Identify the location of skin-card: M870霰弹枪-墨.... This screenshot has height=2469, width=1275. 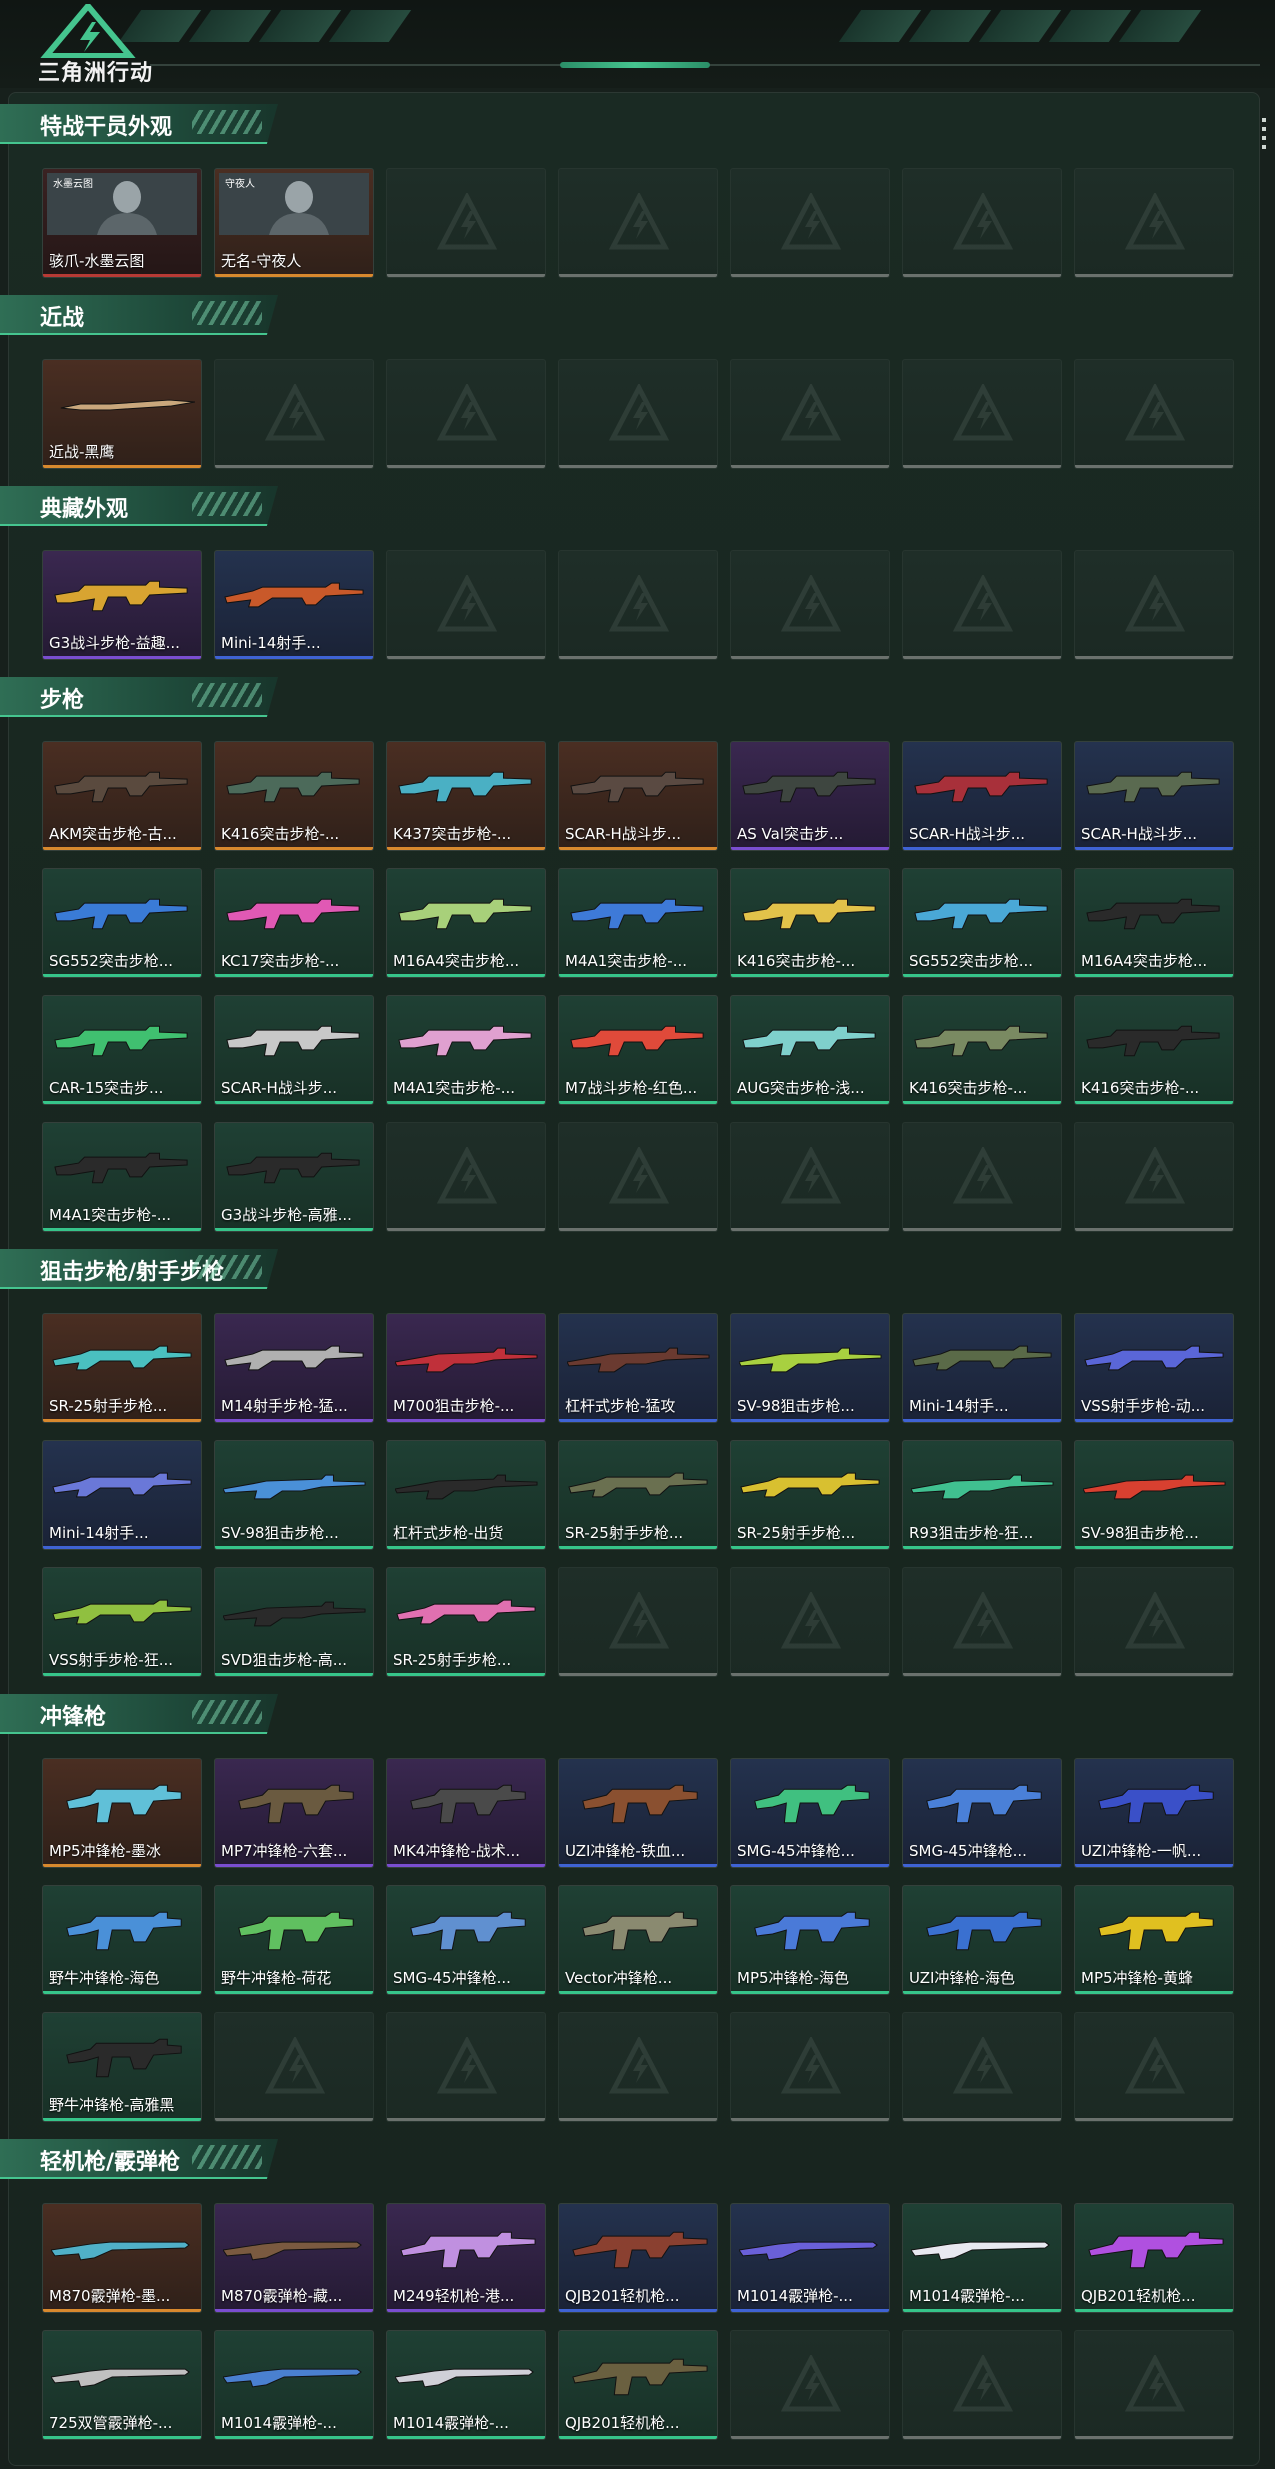
(122, 2258).